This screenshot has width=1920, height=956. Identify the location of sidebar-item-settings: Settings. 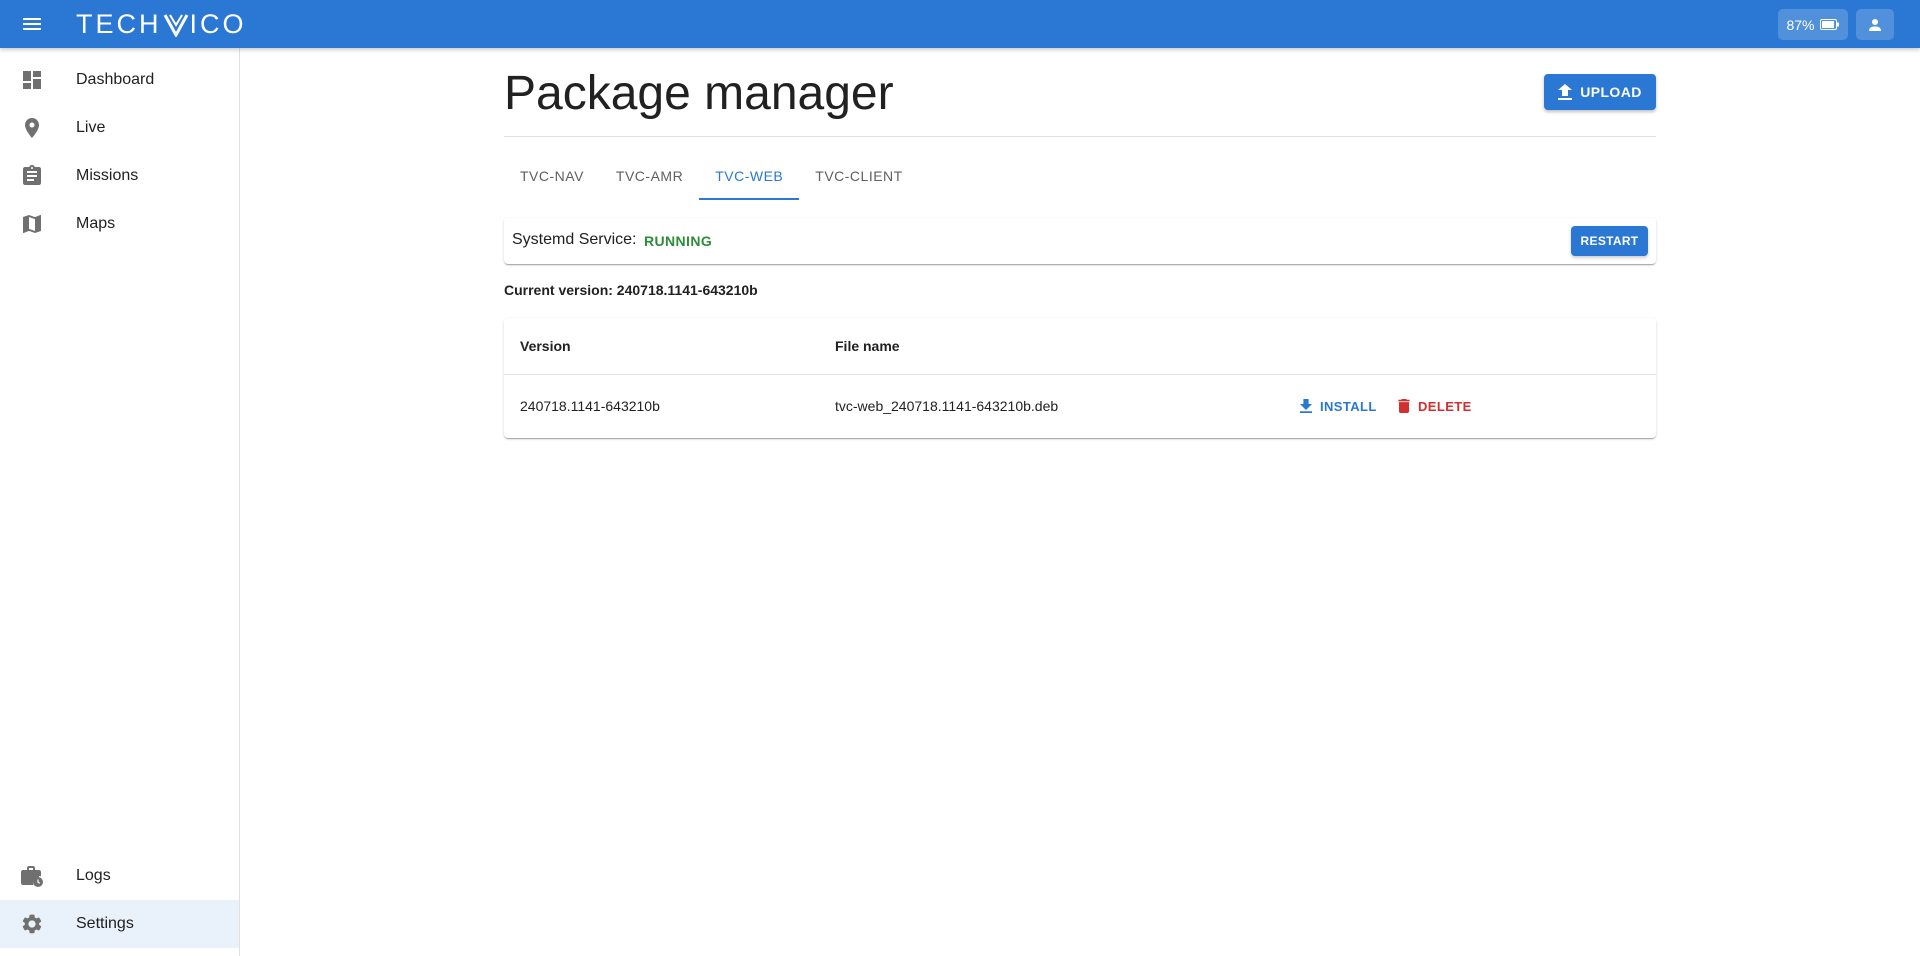
(119, 924).